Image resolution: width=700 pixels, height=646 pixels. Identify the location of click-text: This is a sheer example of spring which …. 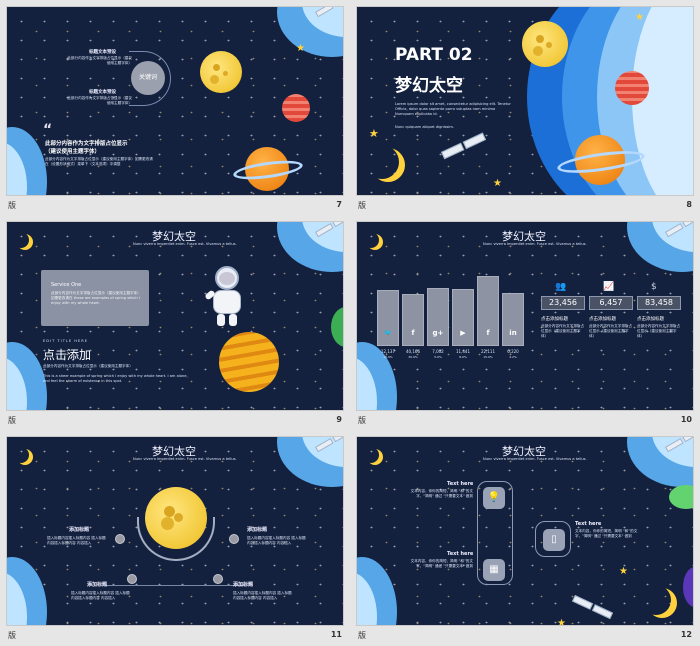
(115, 378).